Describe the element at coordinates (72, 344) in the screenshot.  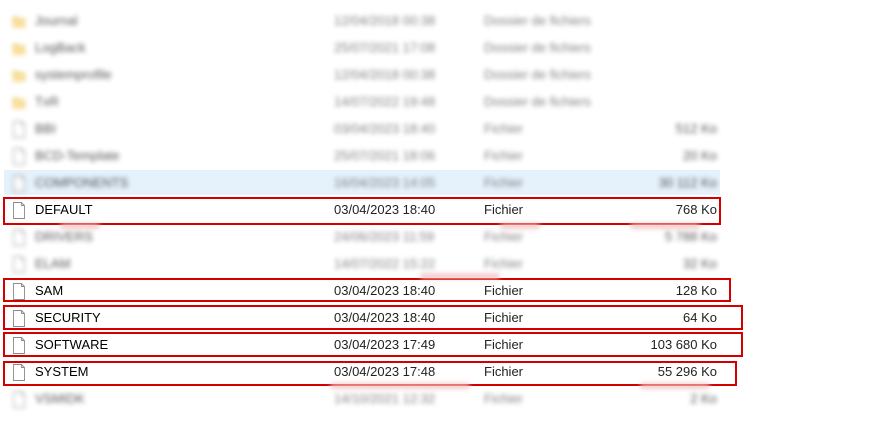
I see `file-name: SOFTWARE` at that location.